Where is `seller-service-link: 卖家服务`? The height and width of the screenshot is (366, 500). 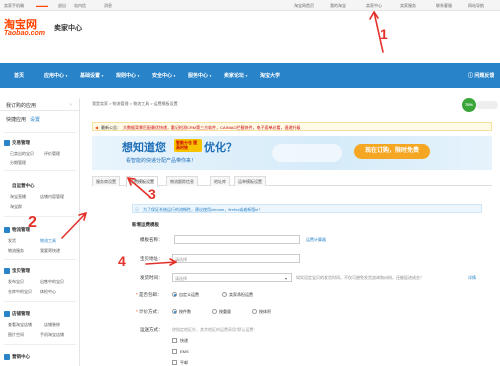 seller-service-link: 卖家服务 is located at coordinates (408, 6).